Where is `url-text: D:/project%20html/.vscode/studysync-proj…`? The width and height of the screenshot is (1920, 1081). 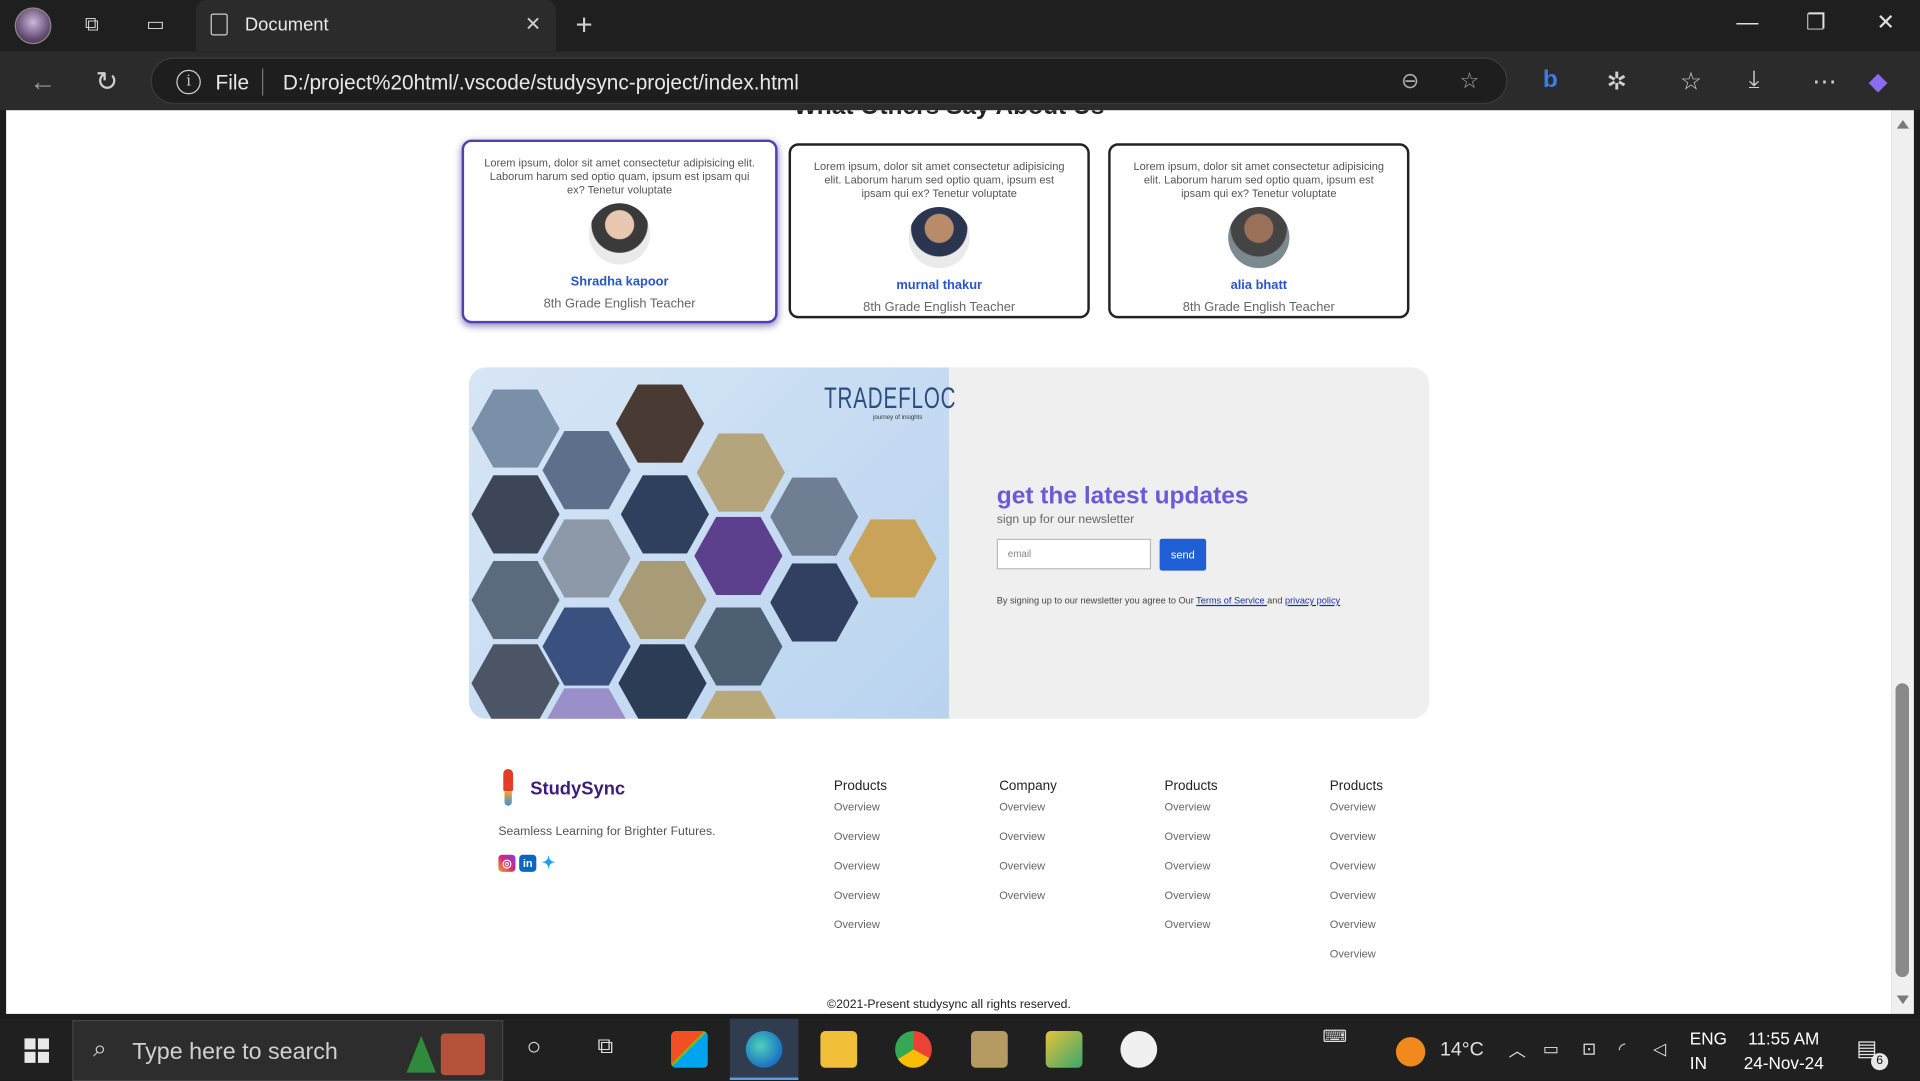 url-text: D:/project%20html/.vscode/studysync-proj… is located at coordinates (541, 83).